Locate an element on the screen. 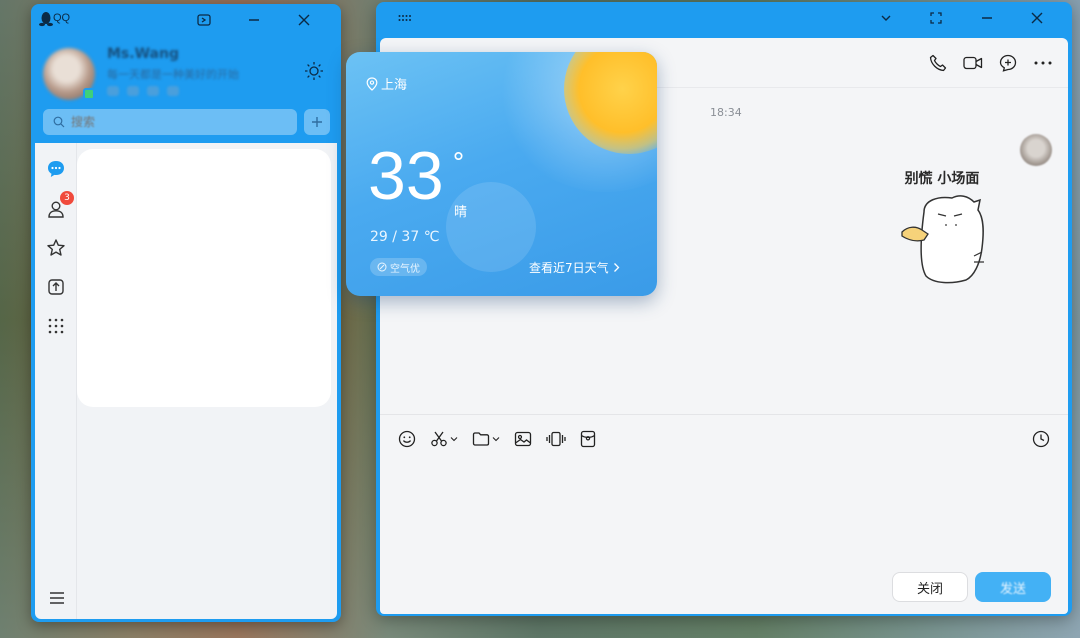 This screenshot has height=638, width=1080. close-icon is located at coordinates (304, 20).